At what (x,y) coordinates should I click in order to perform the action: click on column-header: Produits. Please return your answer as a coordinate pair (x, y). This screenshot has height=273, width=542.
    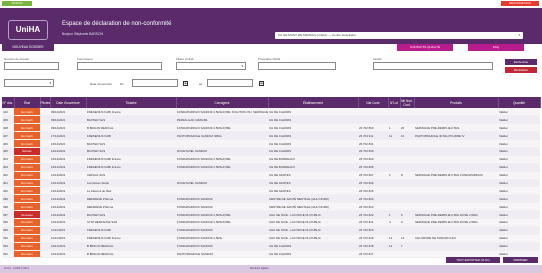
    Looking at the image, I should click on (456, 102).